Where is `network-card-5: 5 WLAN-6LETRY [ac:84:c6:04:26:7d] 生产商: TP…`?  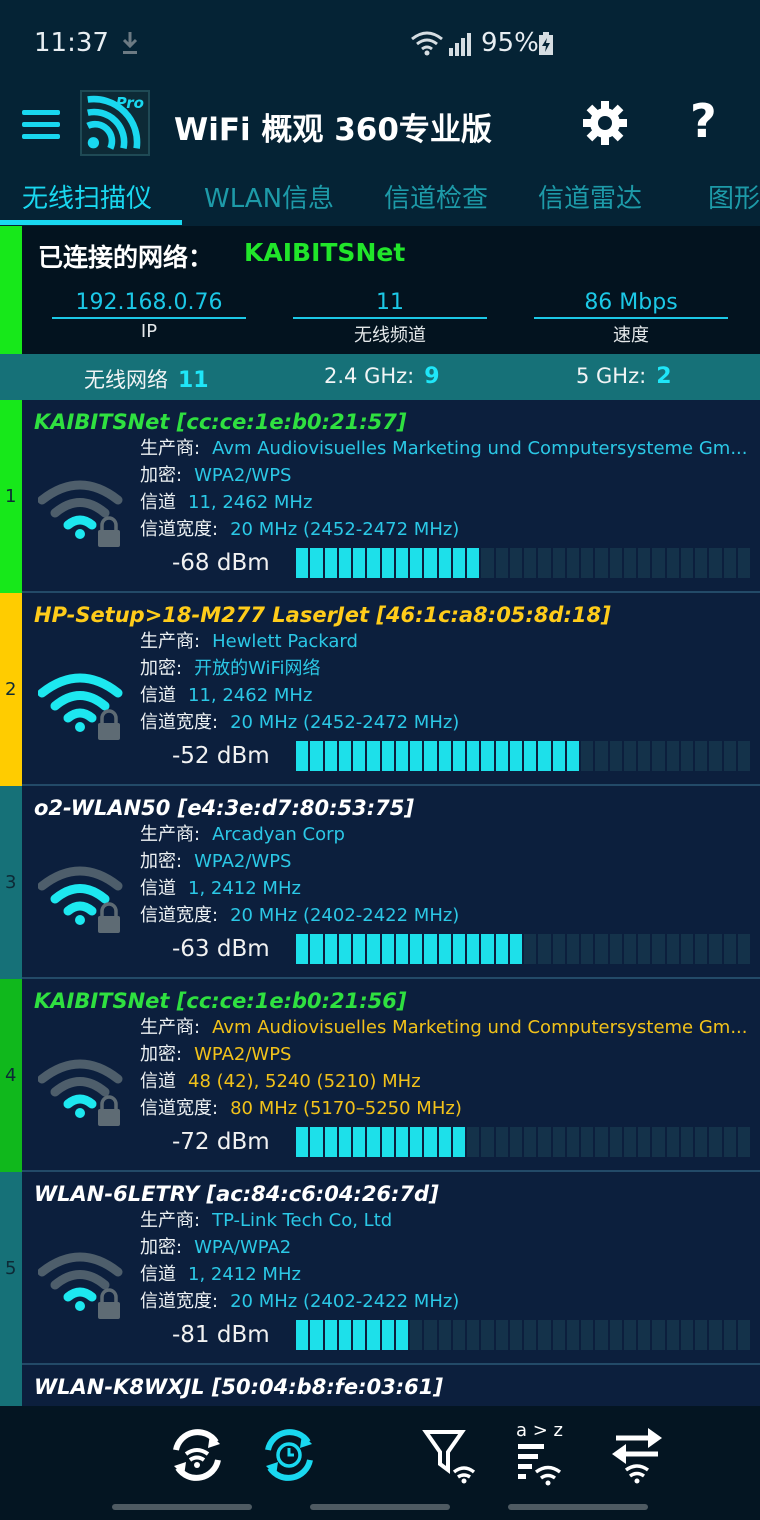 network-card-5: 5 WLAN-6LETRY [ac:84:c6:04:26:7d] 生产商: TP… is located at coordinates (380, 1268).